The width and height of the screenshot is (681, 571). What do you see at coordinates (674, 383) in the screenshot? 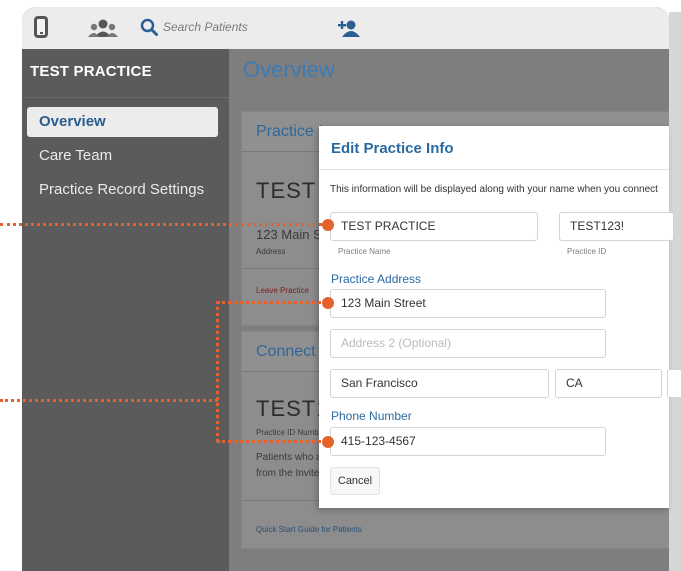
I see `zip-field` at bounding box center [674, 383].